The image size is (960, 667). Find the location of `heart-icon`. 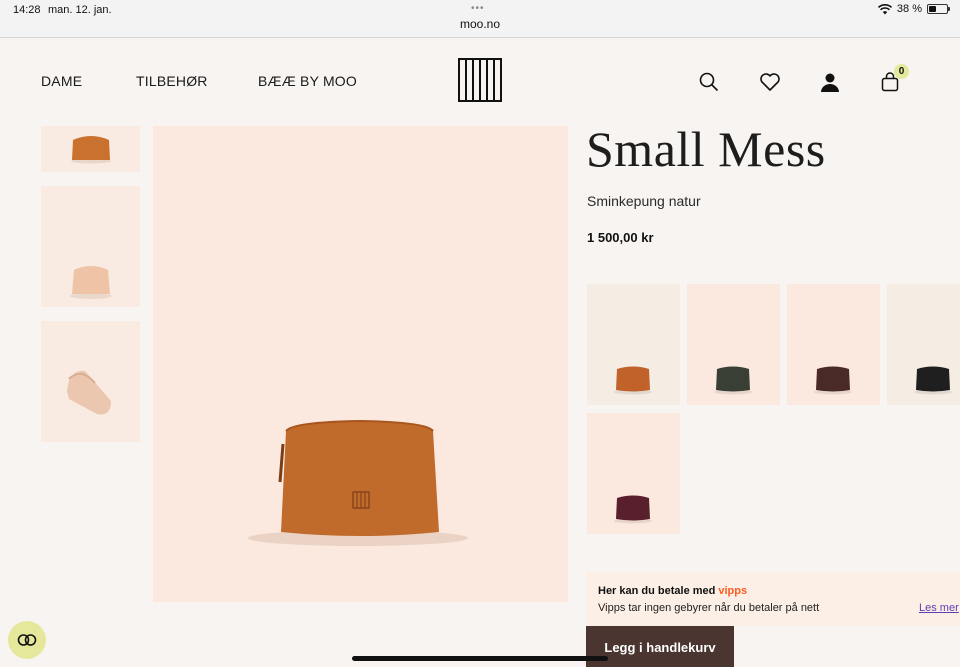

heart-icon is located at coordinates (770, 82).